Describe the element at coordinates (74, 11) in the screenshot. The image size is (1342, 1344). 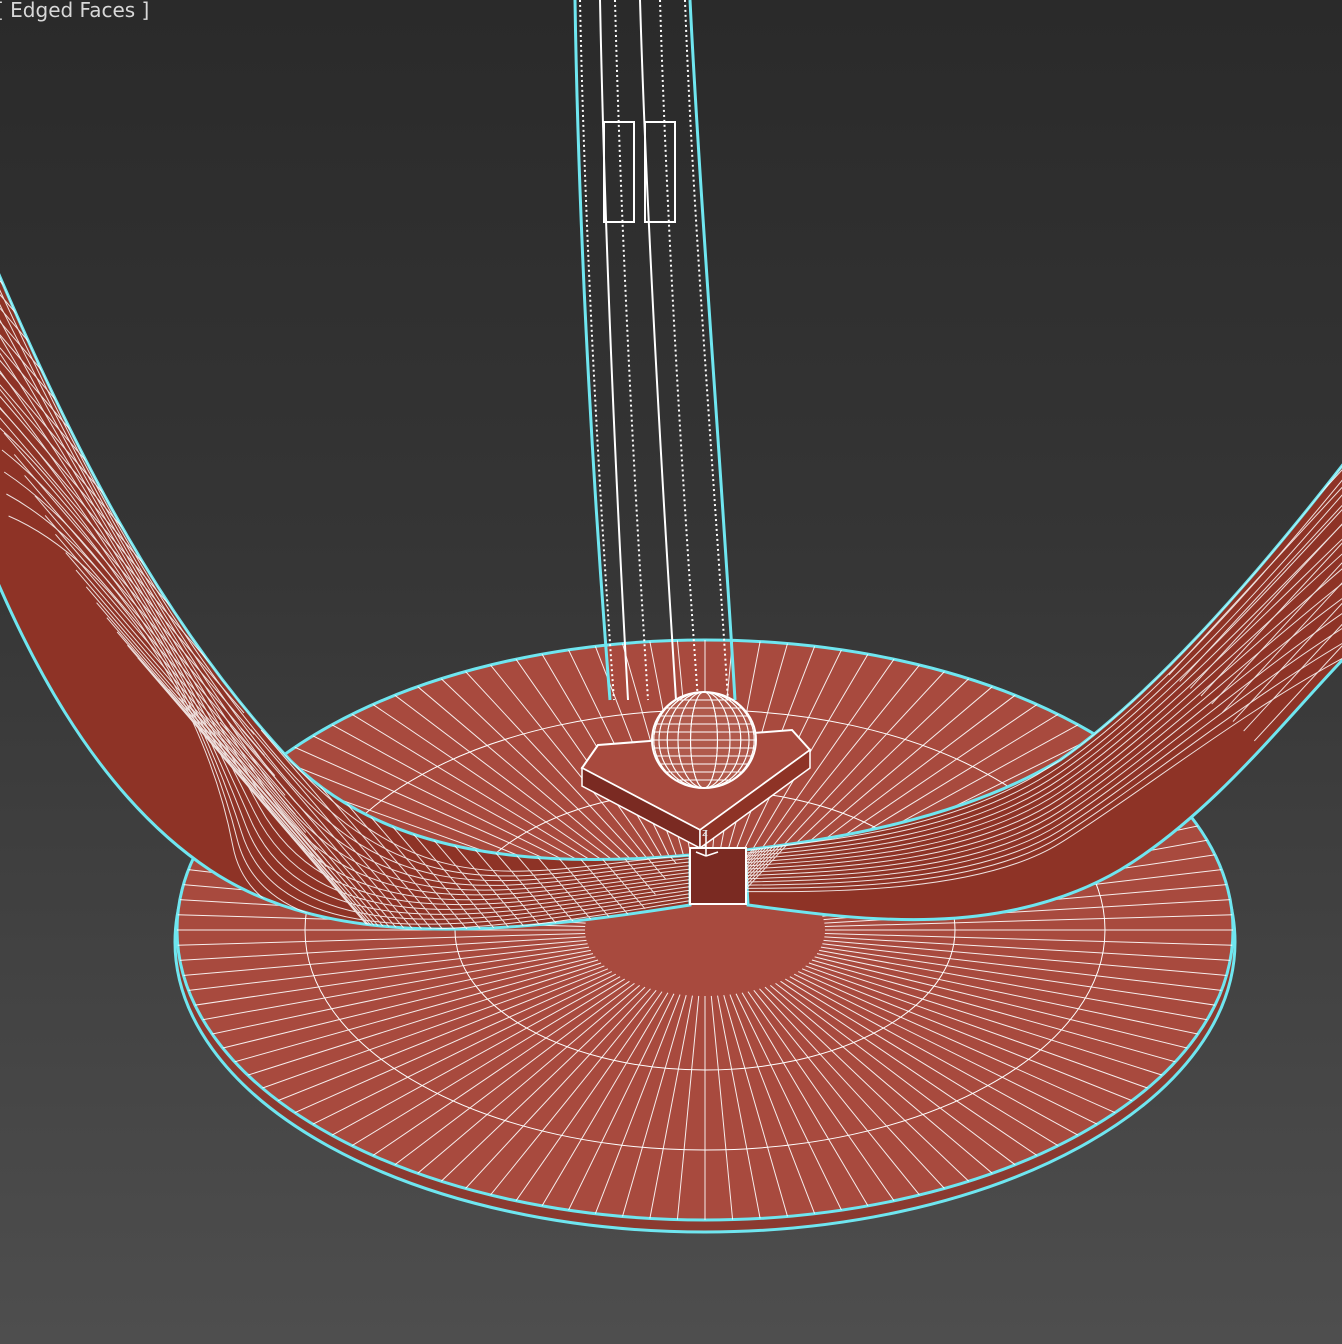
I see `viewport-shading-label: [ Edged Faces ]` at that location.